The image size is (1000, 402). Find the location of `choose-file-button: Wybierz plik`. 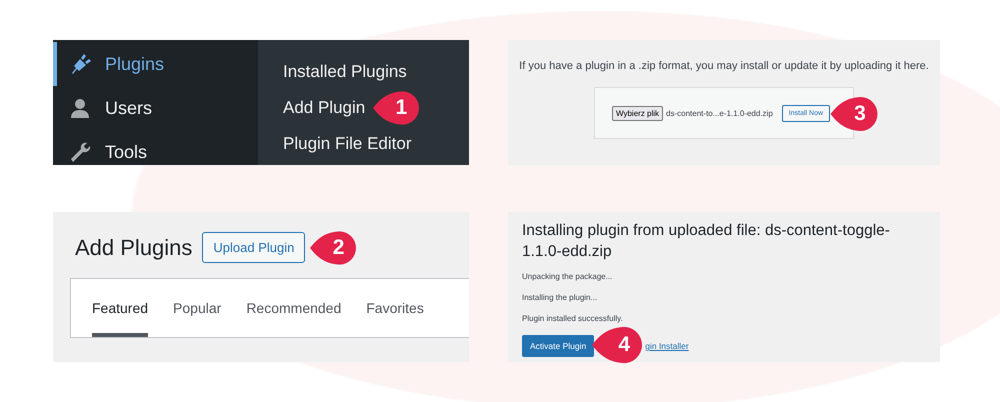

choose-file-button: Wybierz plik is located at coordinates (638, 113).